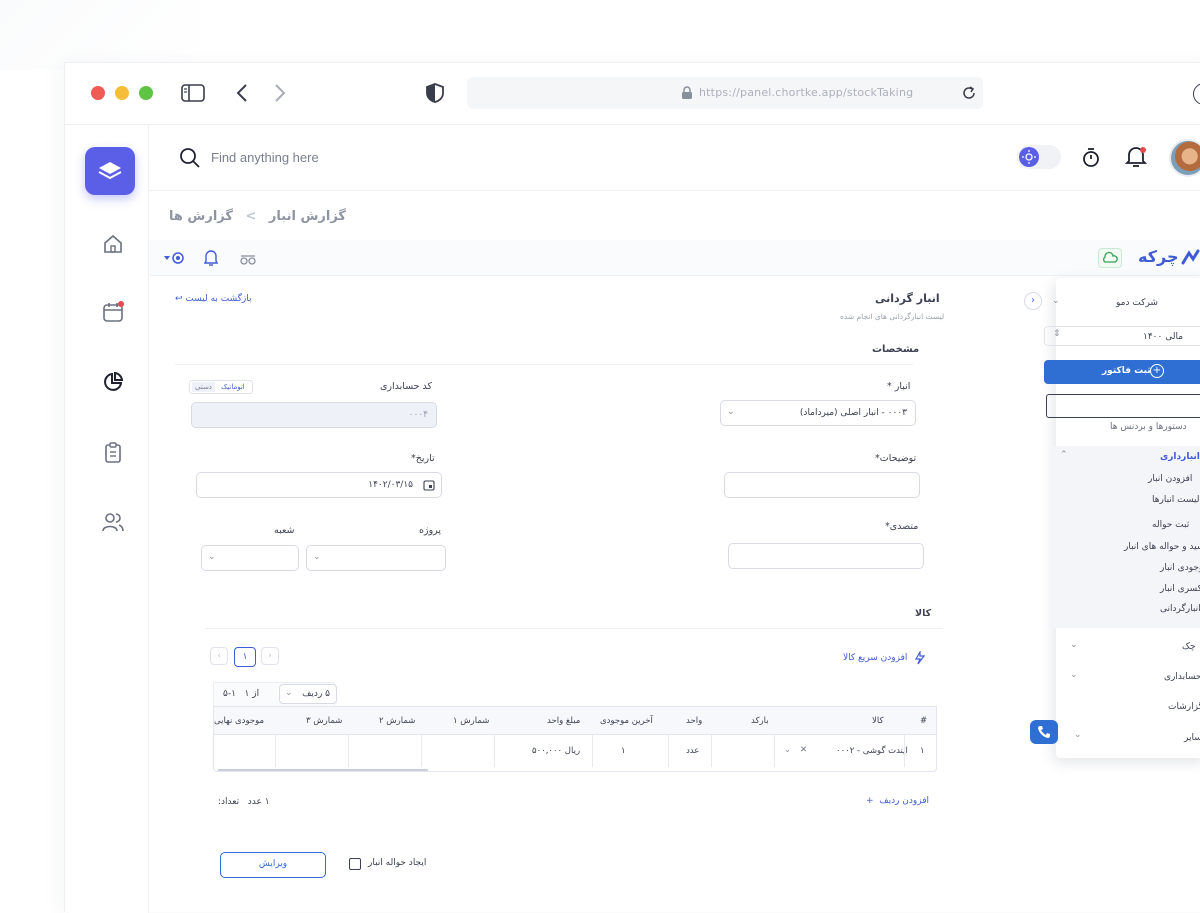 The height and width of the screenshot is (913, 1200). I want to click on stopwatch-icon, so click(1091, 158).